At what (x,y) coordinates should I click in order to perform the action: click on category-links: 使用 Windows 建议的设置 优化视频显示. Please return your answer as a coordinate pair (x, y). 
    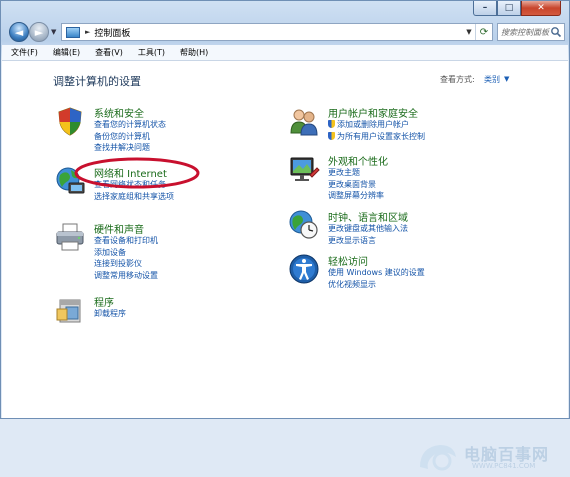
    Looking at the image, I should click on (376, 278).